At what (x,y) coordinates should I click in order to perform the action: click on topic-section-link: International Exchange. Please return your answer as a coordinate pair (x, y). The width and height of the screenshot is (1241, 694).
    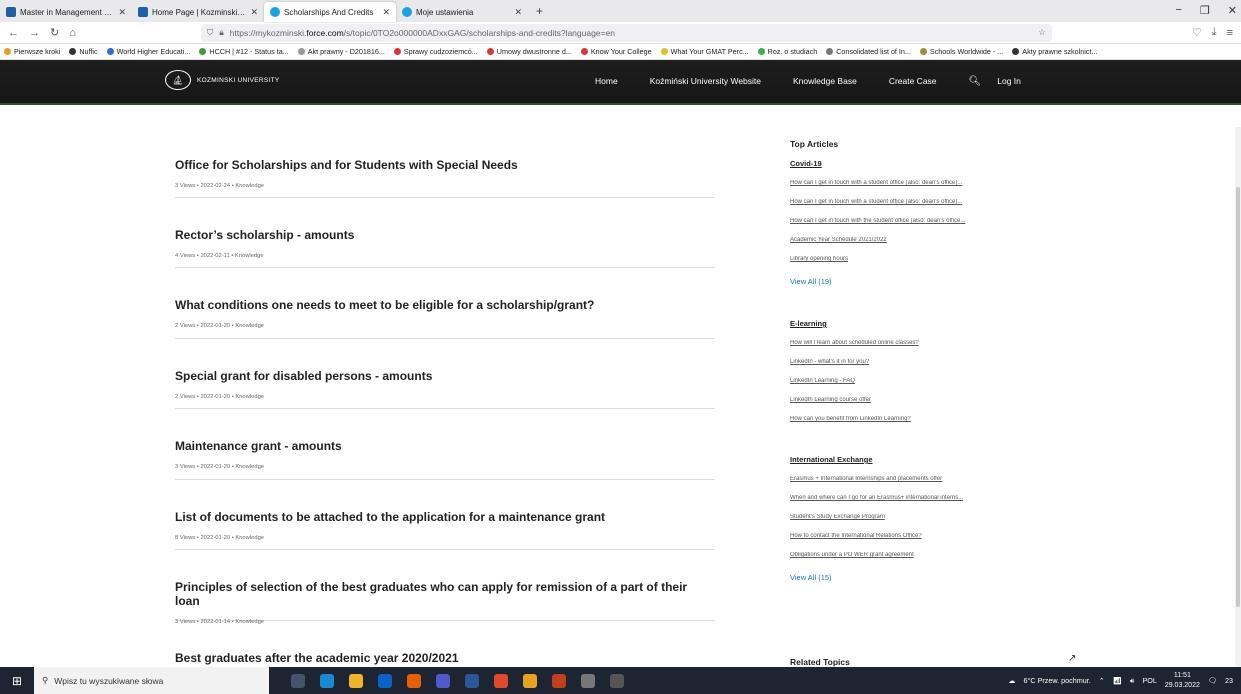
    Looking at the image, I should click on (910, 459).